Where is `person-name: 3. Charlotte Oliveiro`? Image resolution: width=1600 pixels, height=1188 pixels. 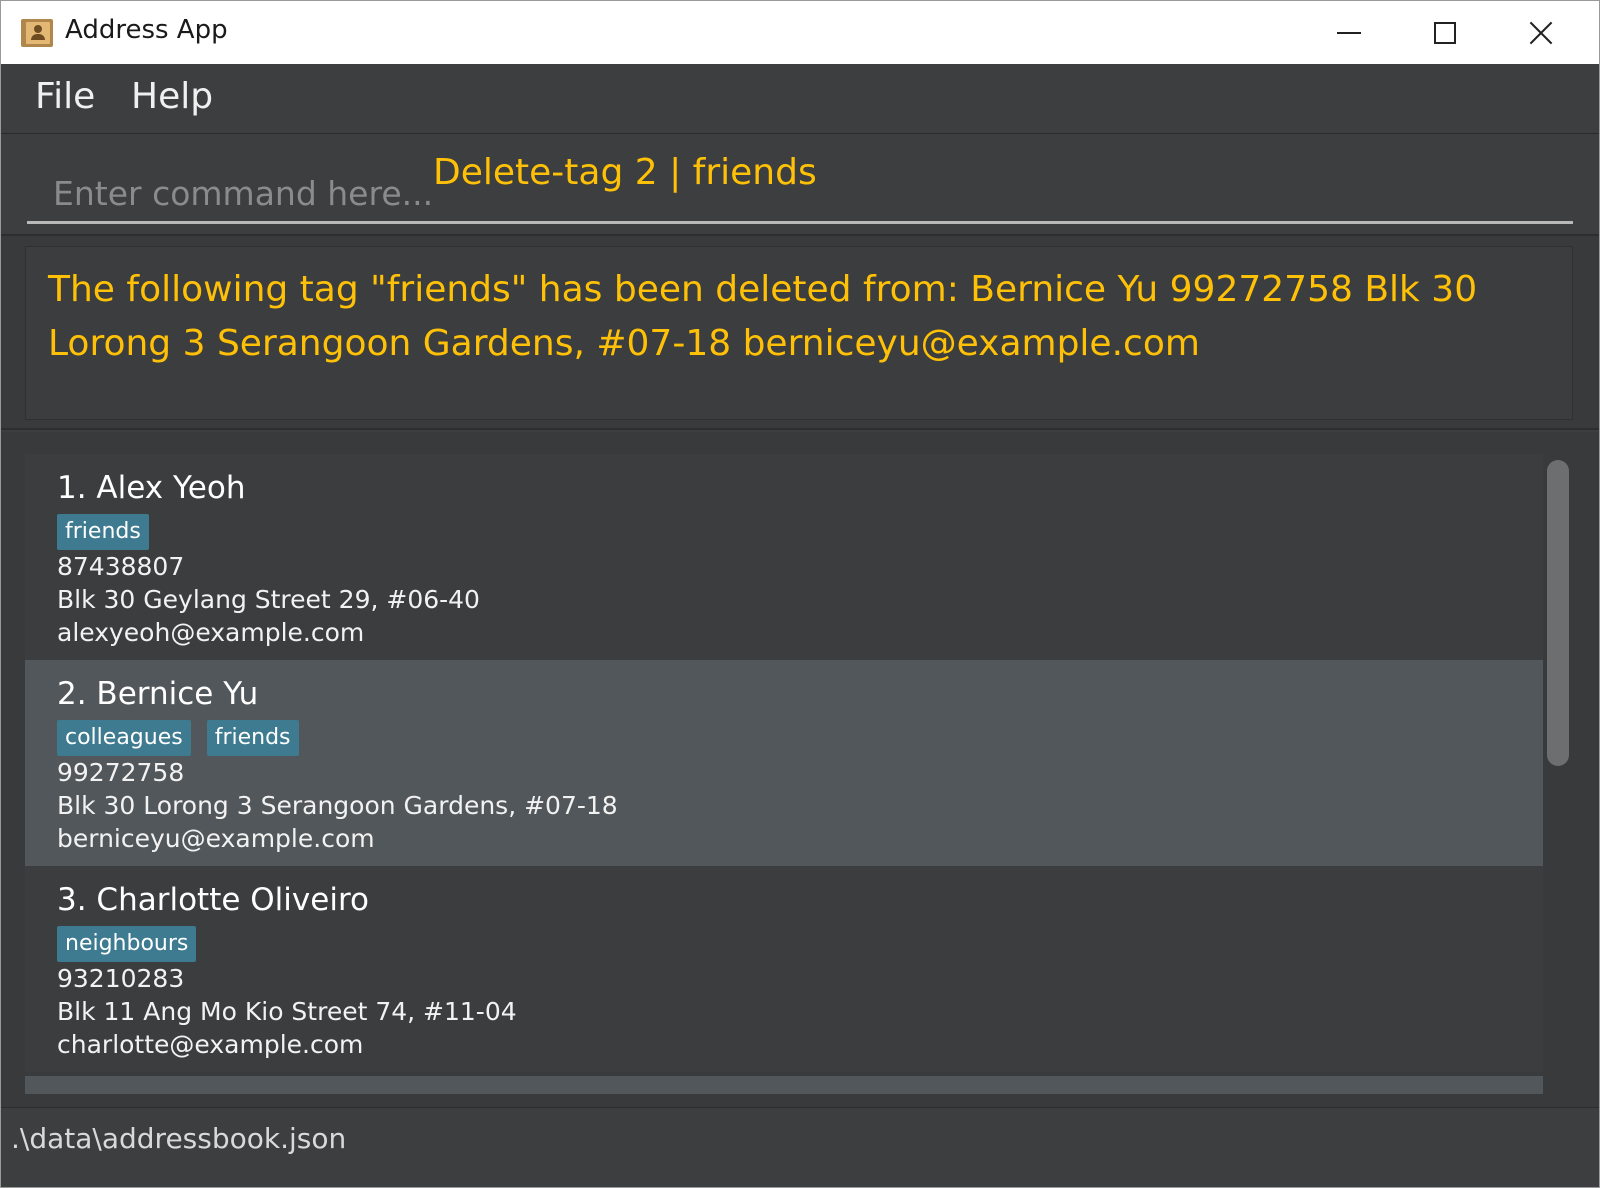
person-name: 3. Charlotte Oliveiro is located at coordinates (213, 900).